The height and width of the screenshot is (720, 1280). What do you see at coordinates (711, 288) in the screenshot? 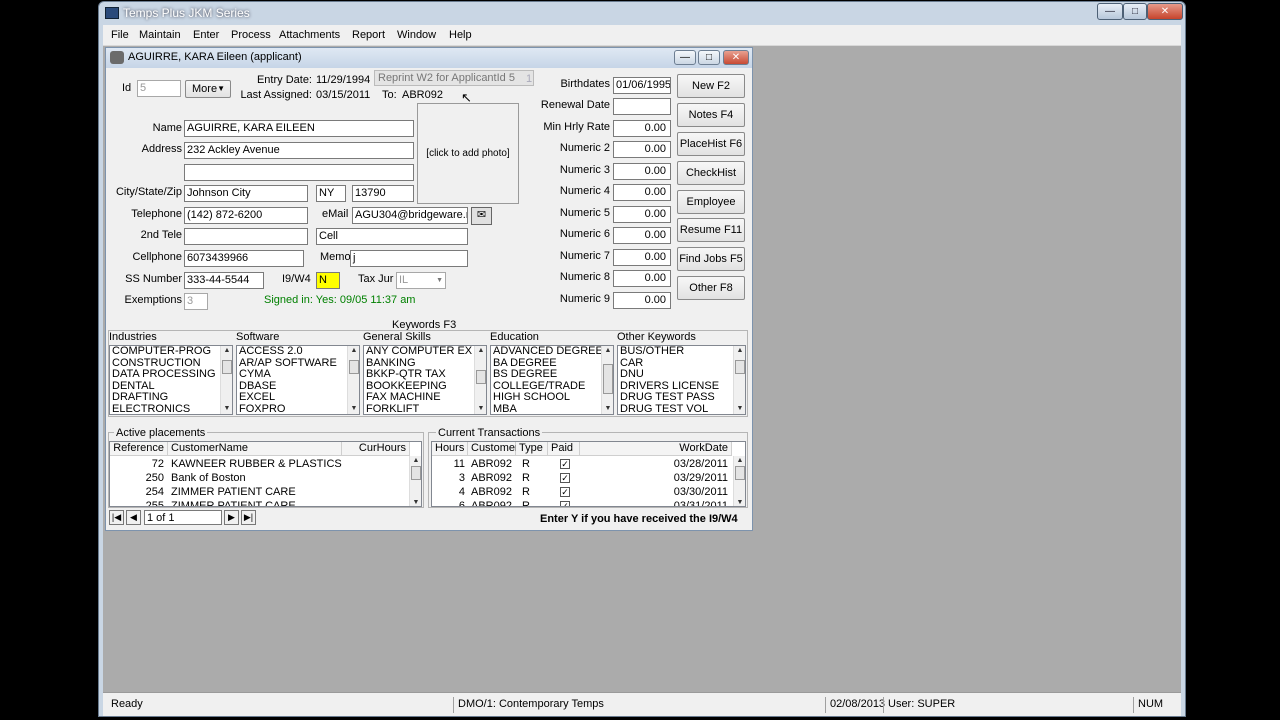
I see `other-button: Other F8` at bounding box center [711, 288].